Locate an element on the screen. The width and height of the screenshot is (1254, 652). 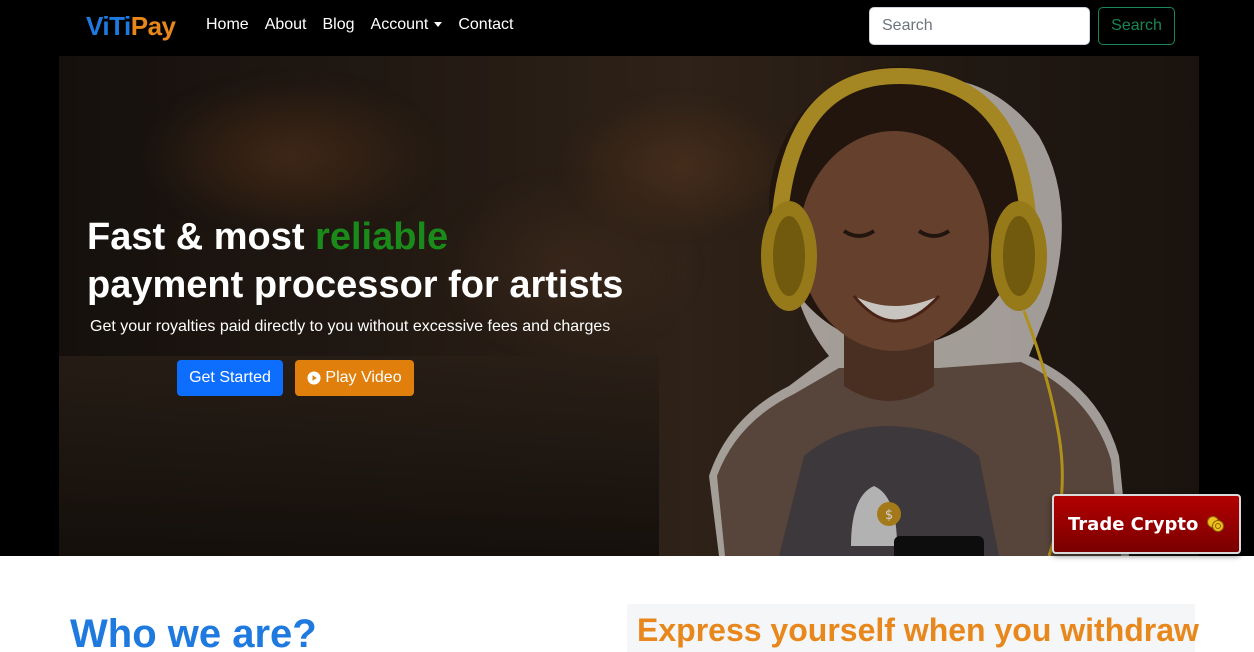
brand-part1: ViTi is located at coordinates (108, 26).